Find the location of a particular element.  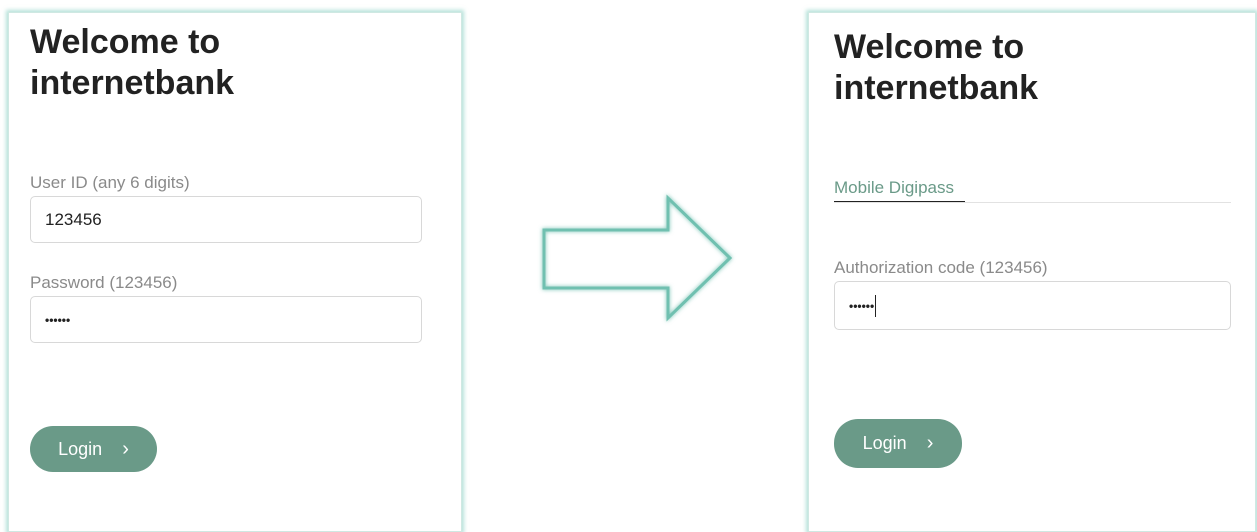

authorization-code-input: •••••• is located at coordinates (1032, 305).